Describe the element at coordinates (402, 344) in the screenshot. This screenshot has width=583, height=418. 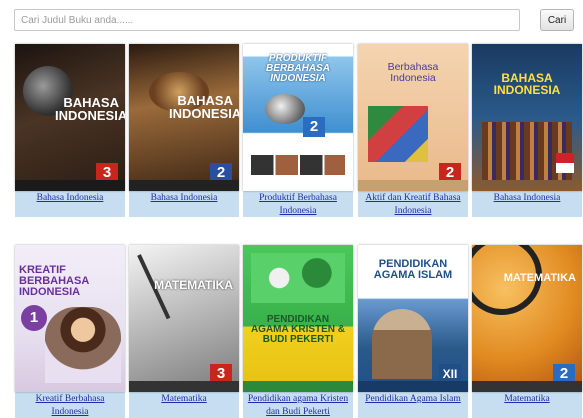
I see `mosque-illustration` at that location.